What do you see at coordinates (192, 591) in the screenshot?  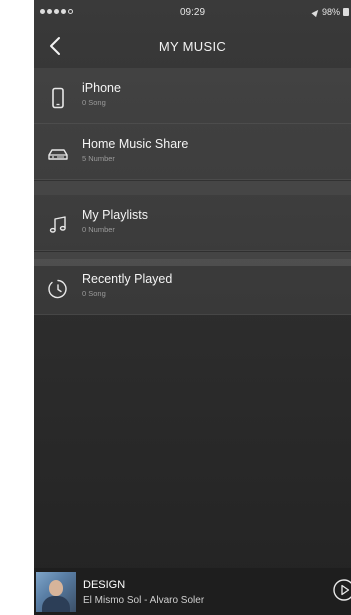 I see `now-playing-bar: DESIGN El Mismo Sol - Alvaro Soler` at bounding box center [192, 591].